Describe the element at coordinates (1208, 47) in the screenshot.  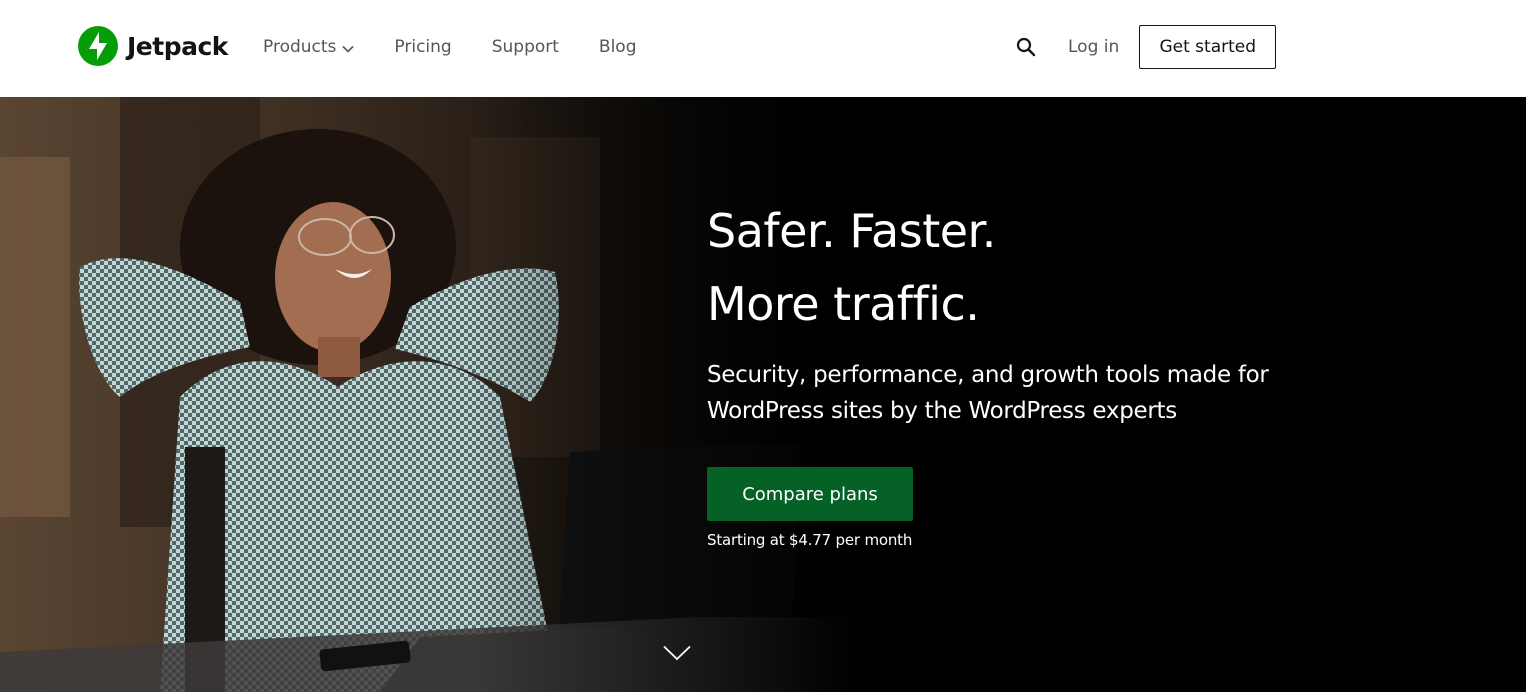
I see `get-started-button: Get started` at that location.